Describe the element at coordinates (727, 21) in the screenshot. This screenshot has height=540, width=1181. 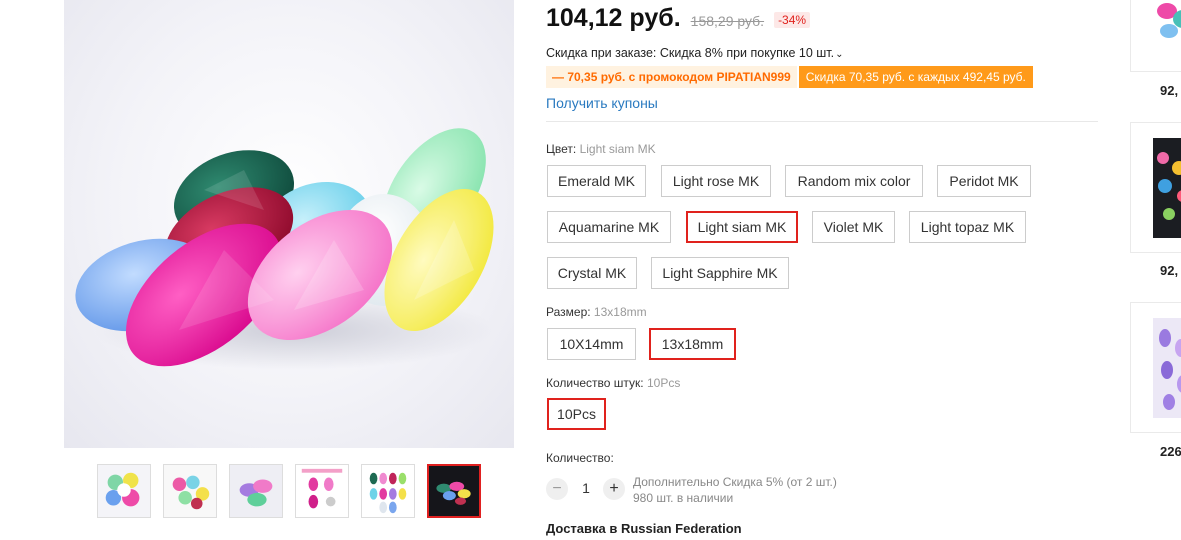
I see `old-price: 158,29 руб.` at that location.